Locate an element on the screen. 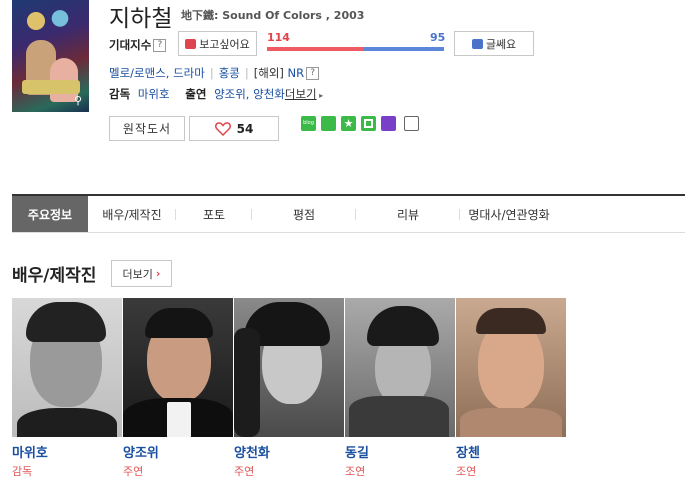 The image size is (685, 495). expectation-label-group: 기대지수? is located at coordinates (138, 45).